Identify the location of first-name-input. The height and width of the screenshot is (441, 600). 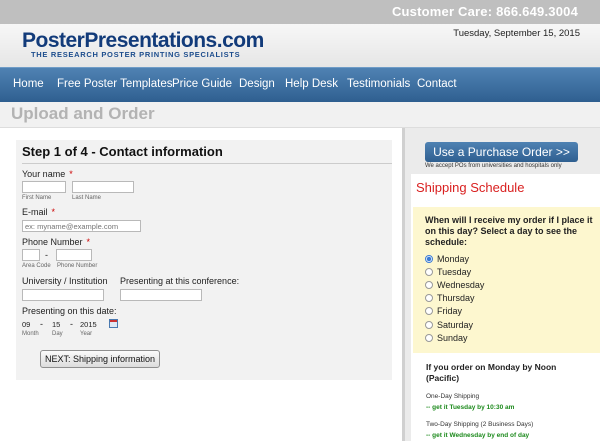
(44, 187).